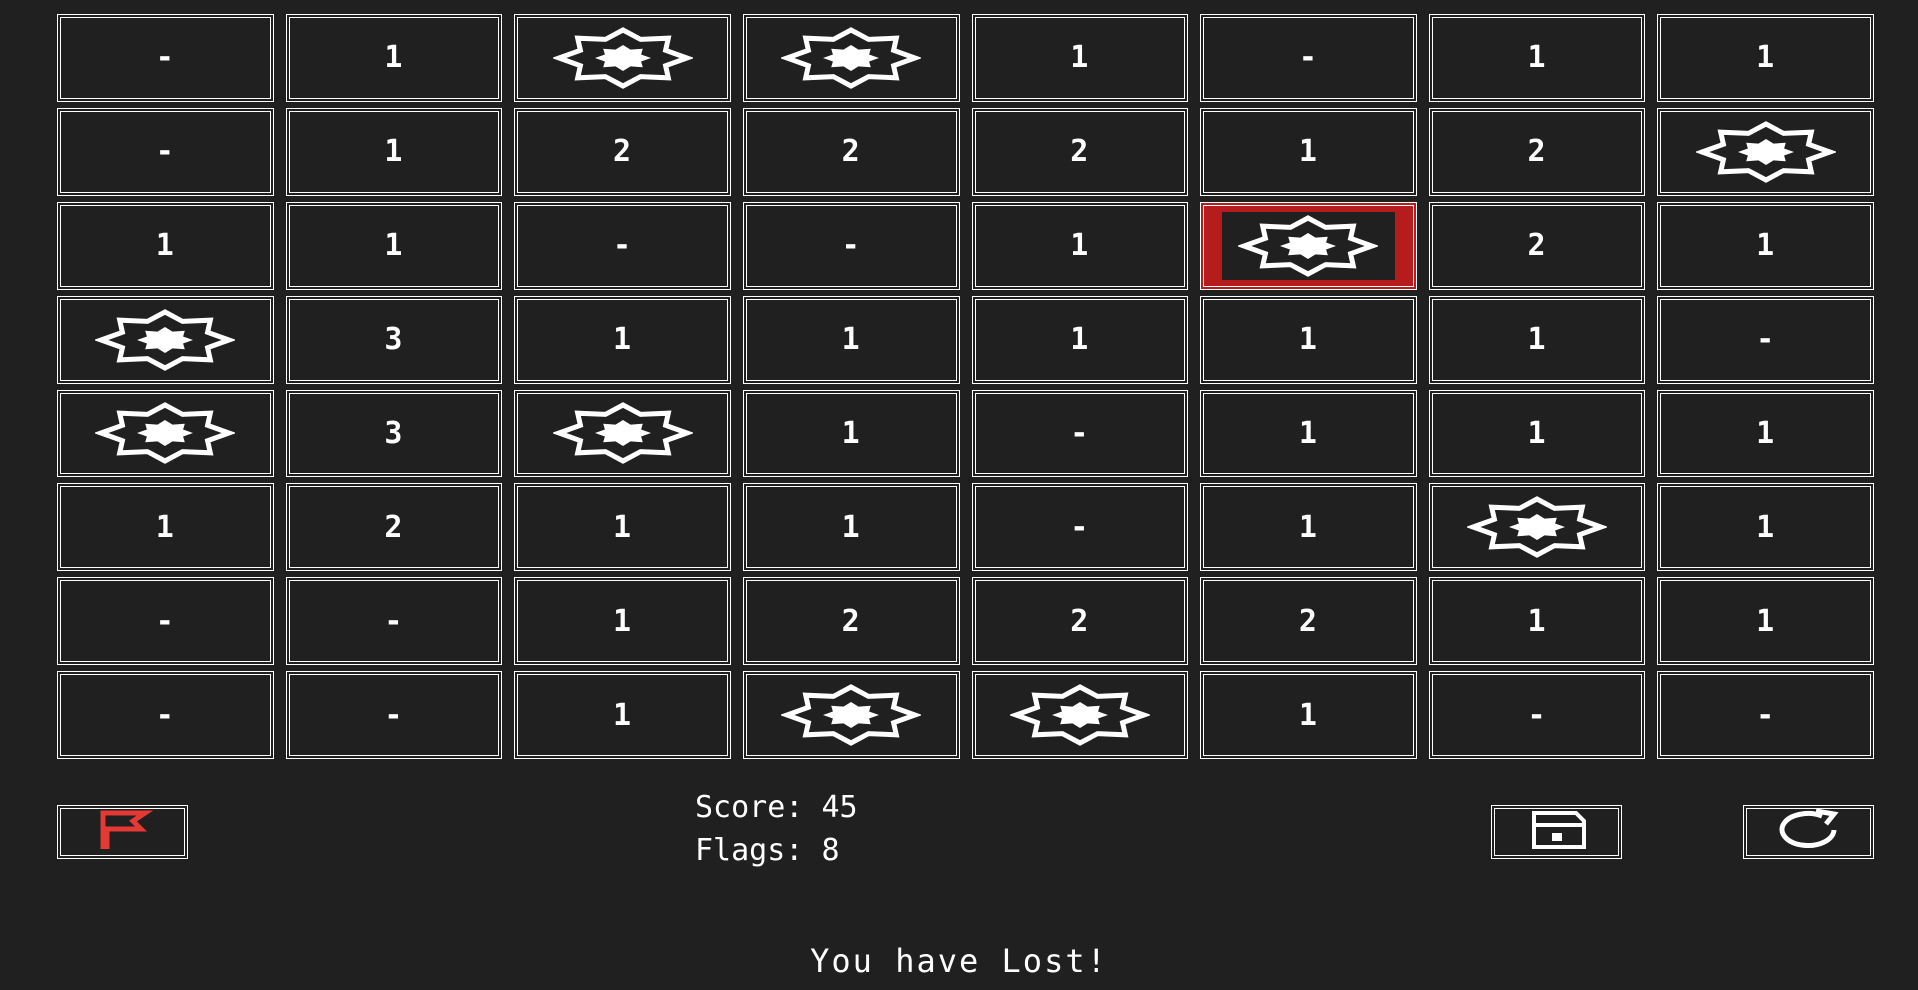  I want to click on cell-value: 3, so click(394, 340).